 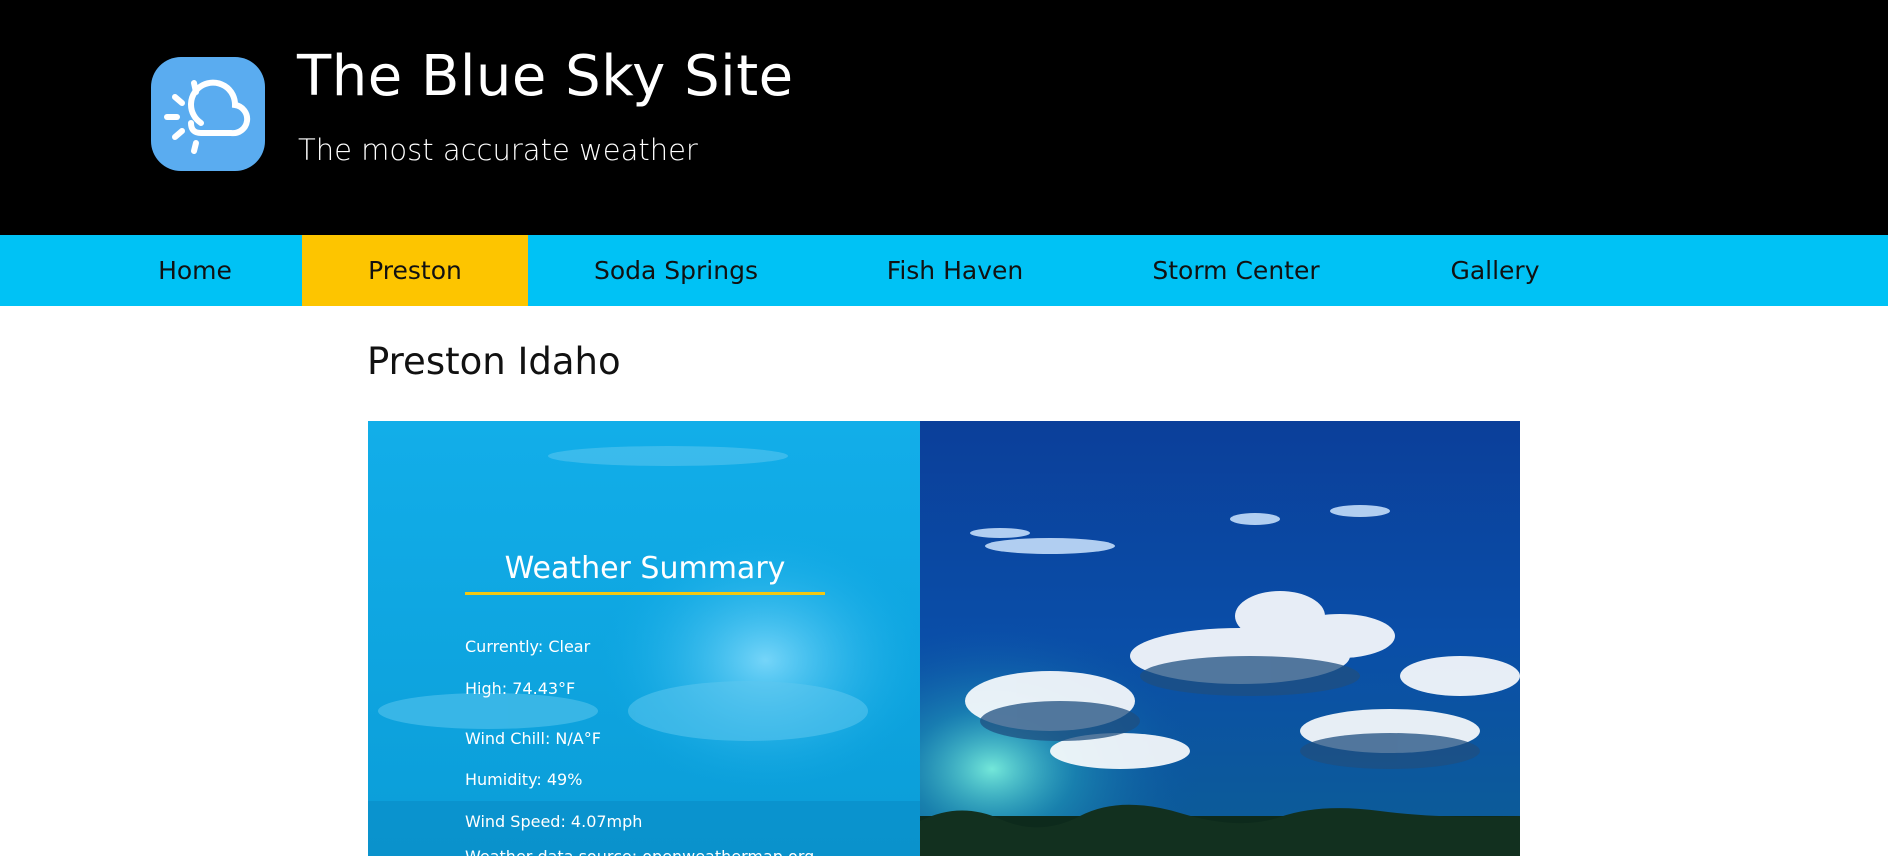 What do you see at coordinates (533, 738) in the screenshot?
I see `summary-wind-chill: Wind Chill: N/A°F` at bounding box center [533, 738].